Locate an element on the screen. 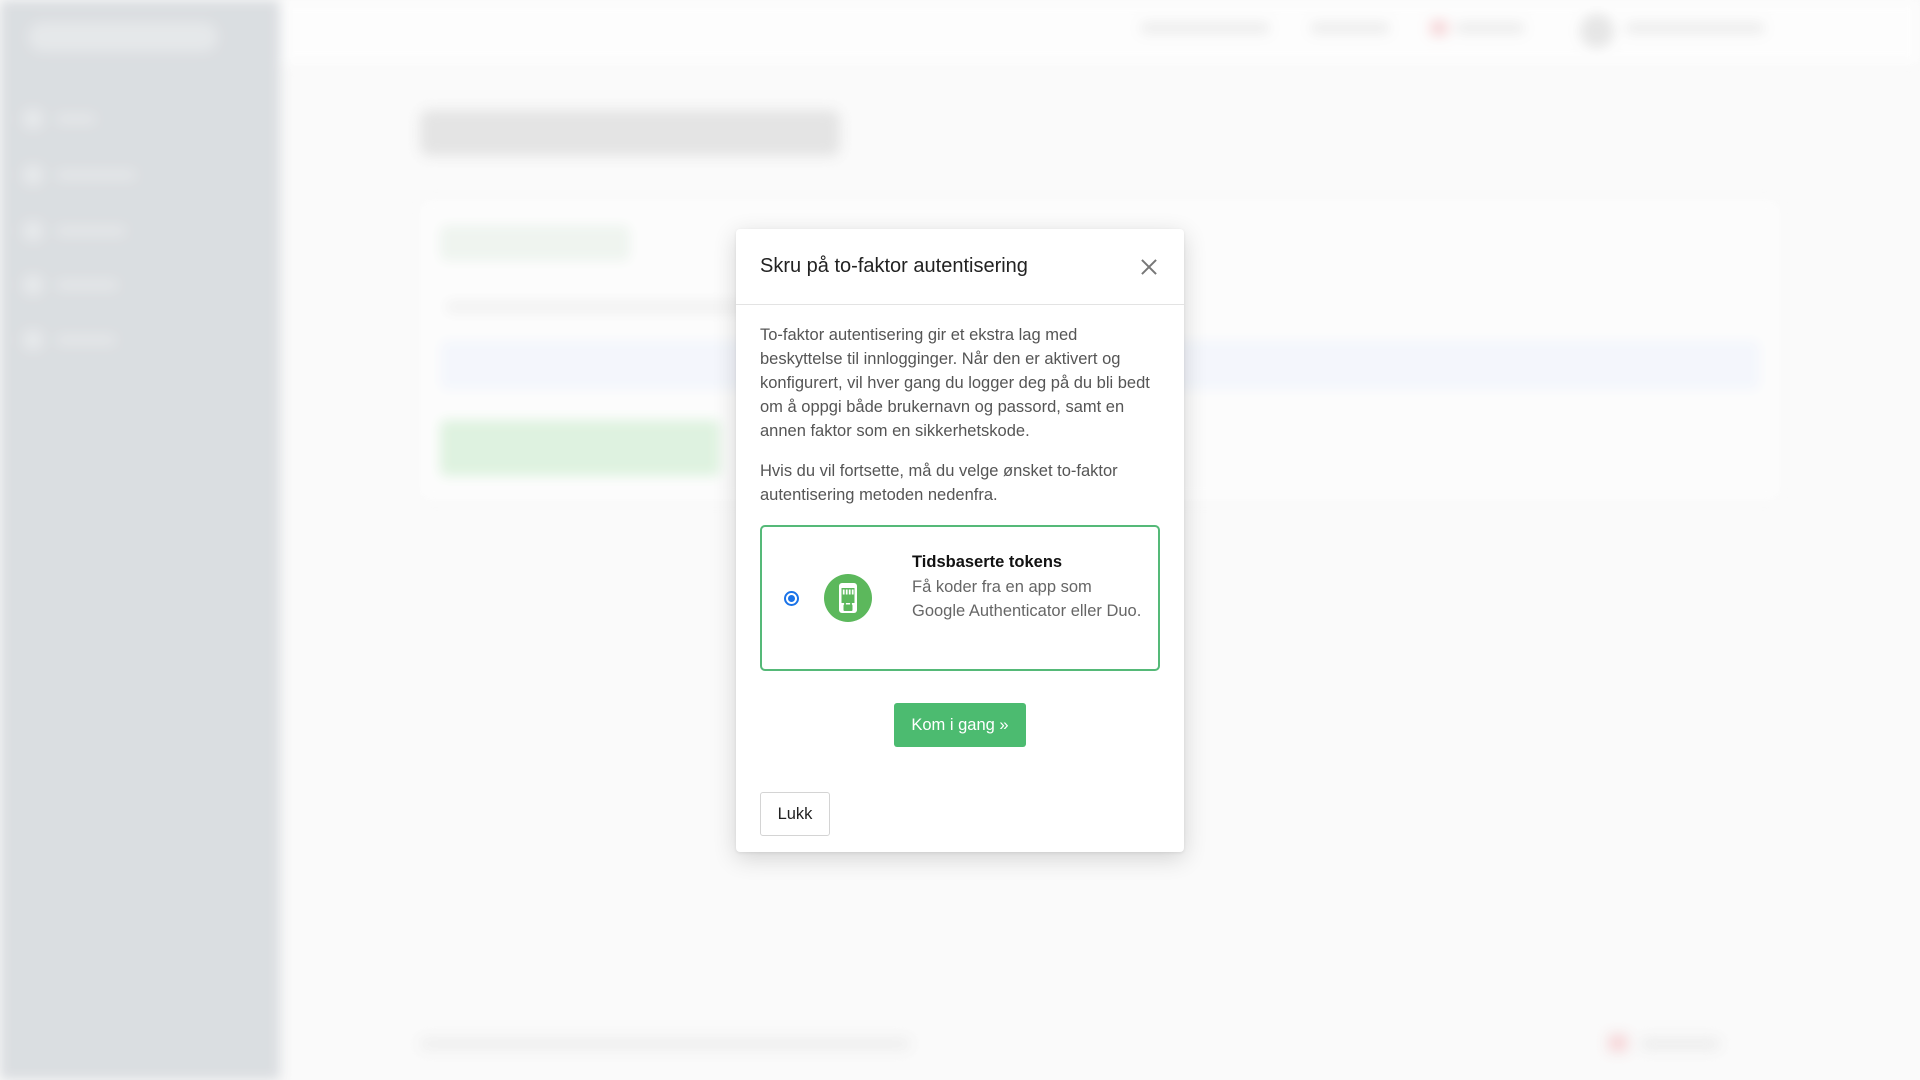 The width and height of the screenshot is (1920, 1080). totp-radio is located at coordinates (791, 598).